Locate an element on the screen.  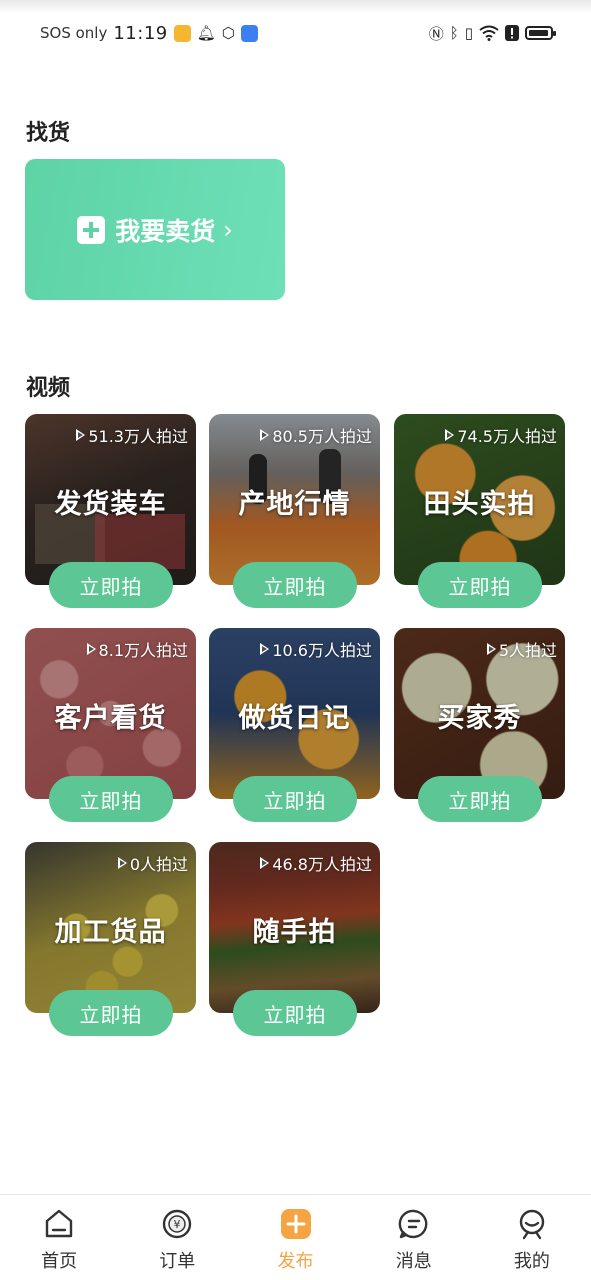
view-count: 74.5万人拍过 is located at coordinates (501, 435).